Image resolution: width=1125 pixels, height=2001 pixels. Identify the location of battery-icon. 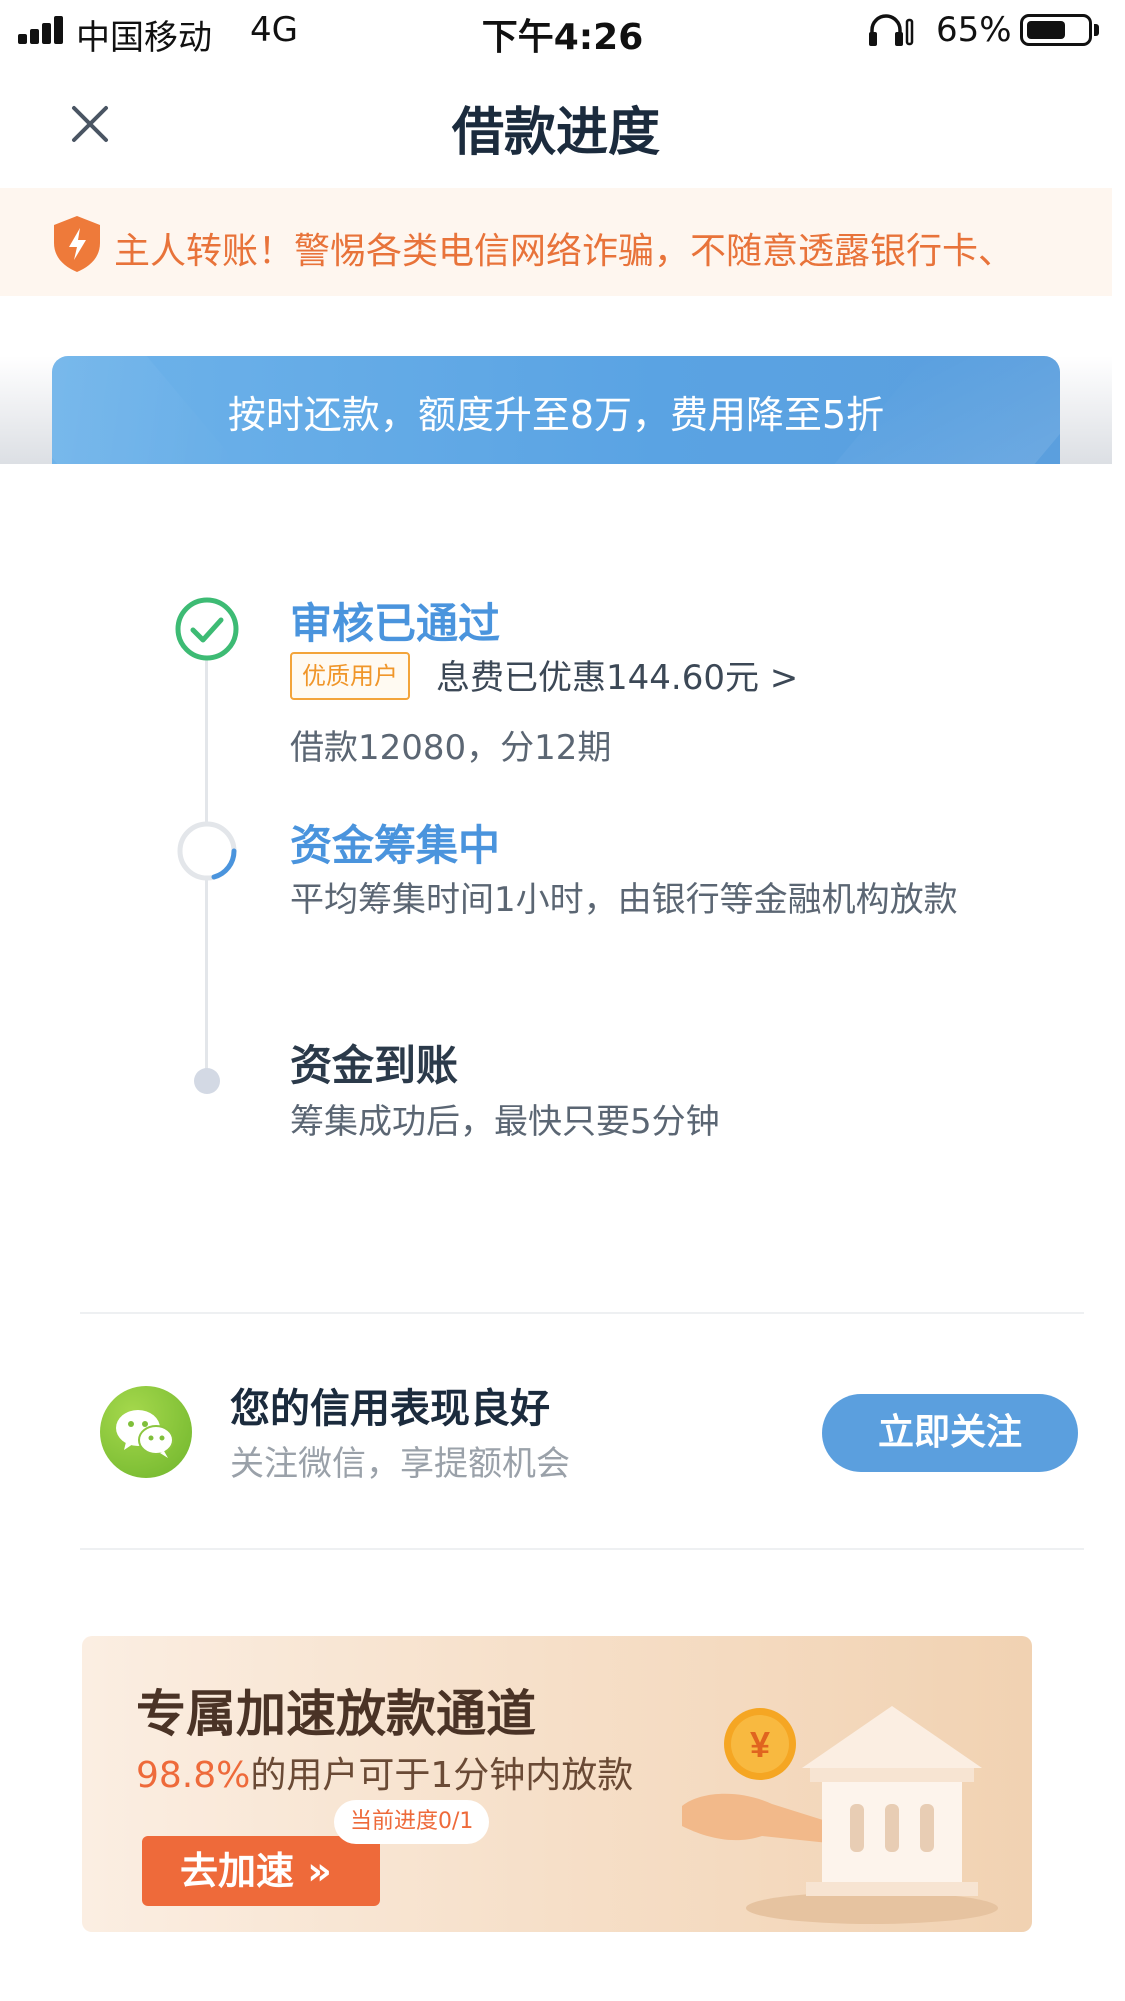
(1056, 30).